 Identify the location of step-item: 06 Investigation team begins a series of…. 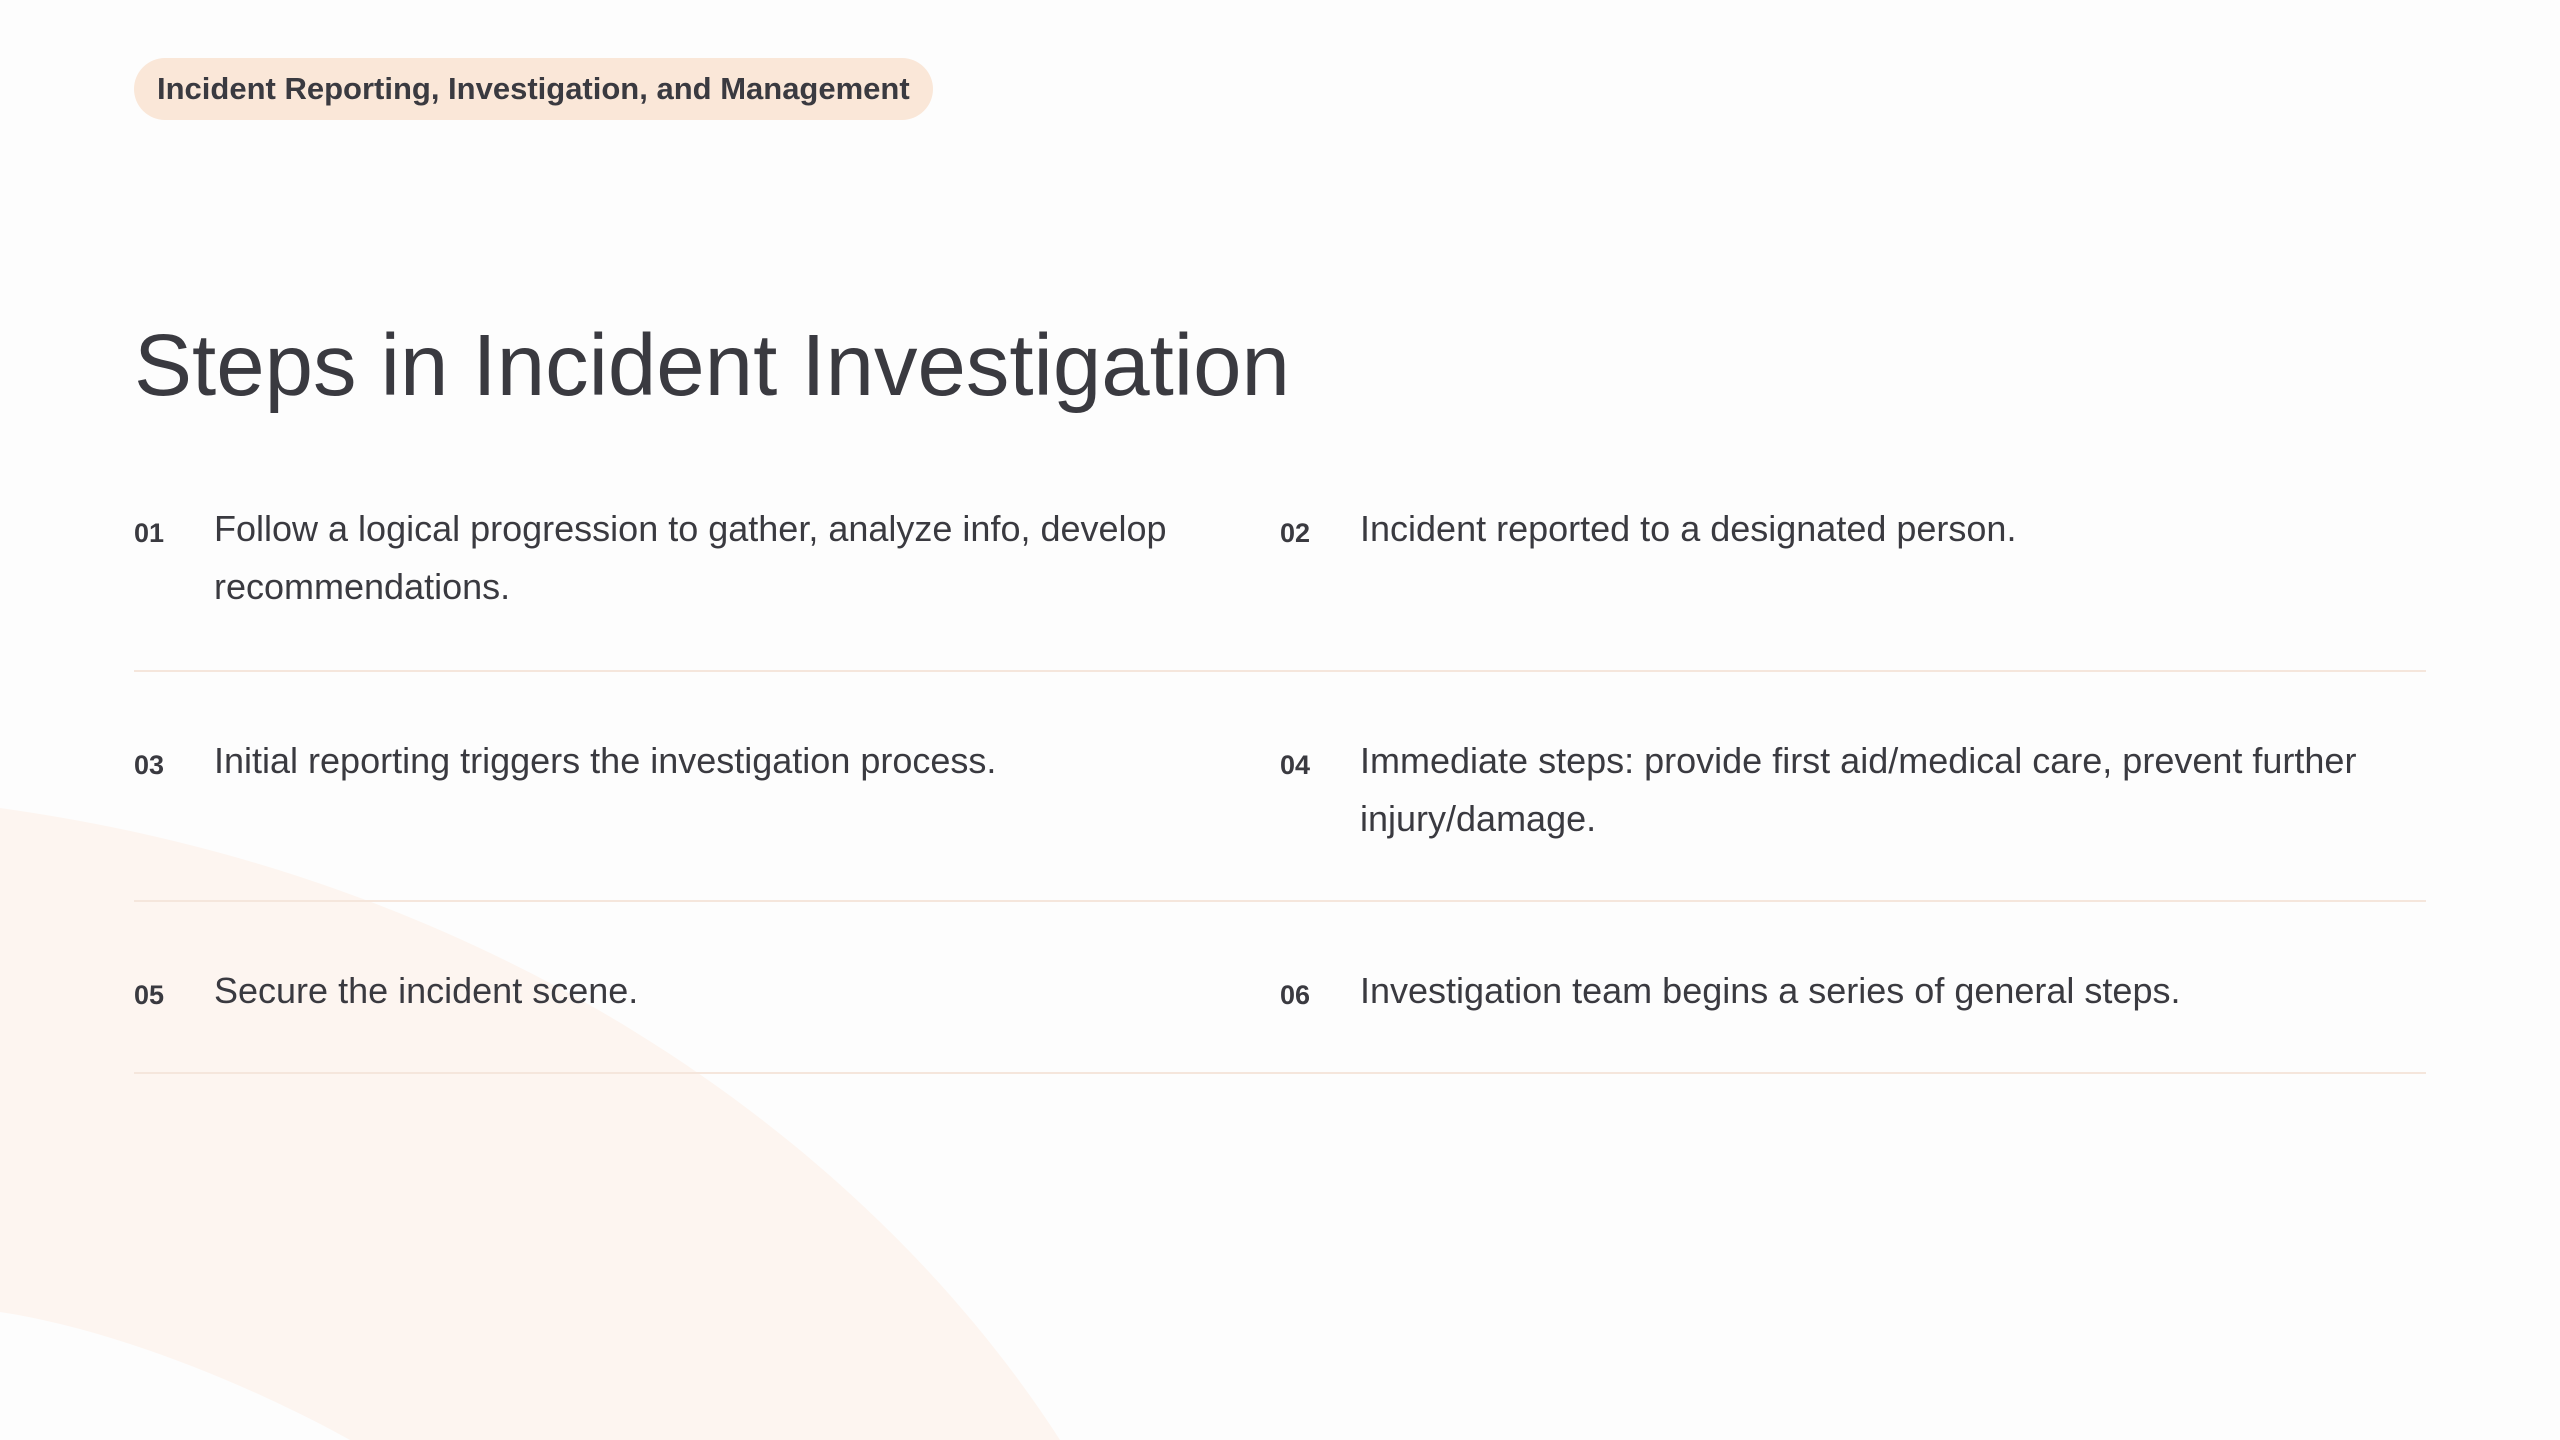
(1853, 1017).